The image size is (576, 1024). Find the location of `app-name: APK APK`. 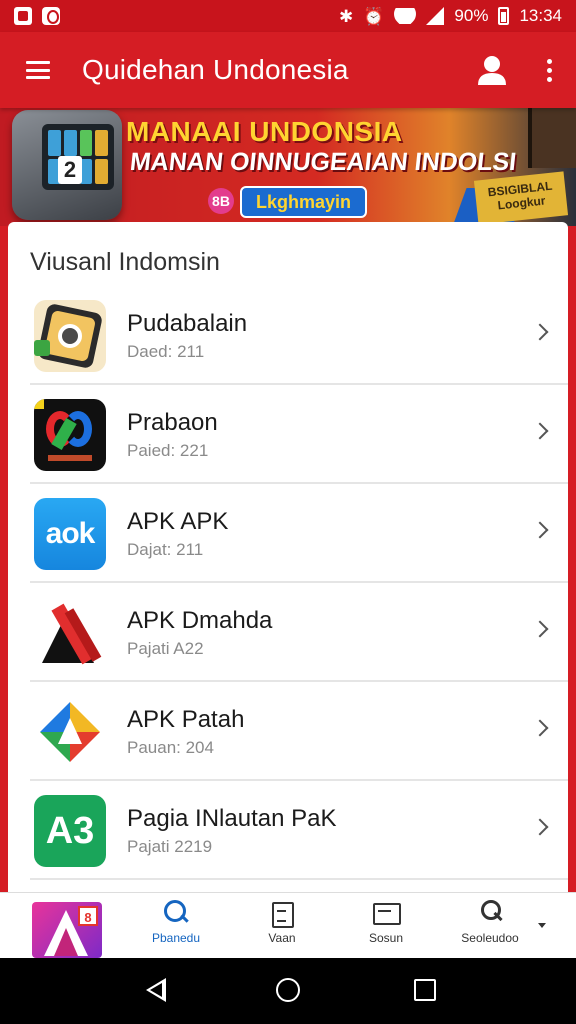

app-name: APK APK is located at coordinates (178, 521).